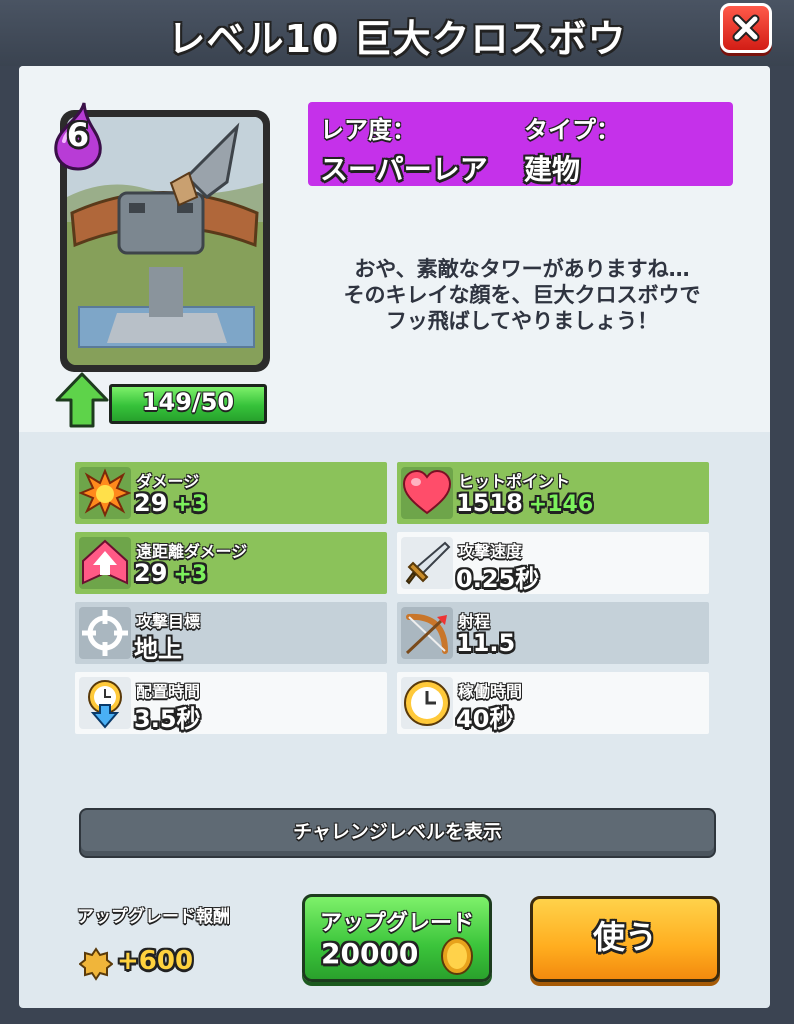 The image size is (794, 1024). Describe the element at coordinates (78, 135) in the screenshot. I see `elixir-cost: 6` at that location.